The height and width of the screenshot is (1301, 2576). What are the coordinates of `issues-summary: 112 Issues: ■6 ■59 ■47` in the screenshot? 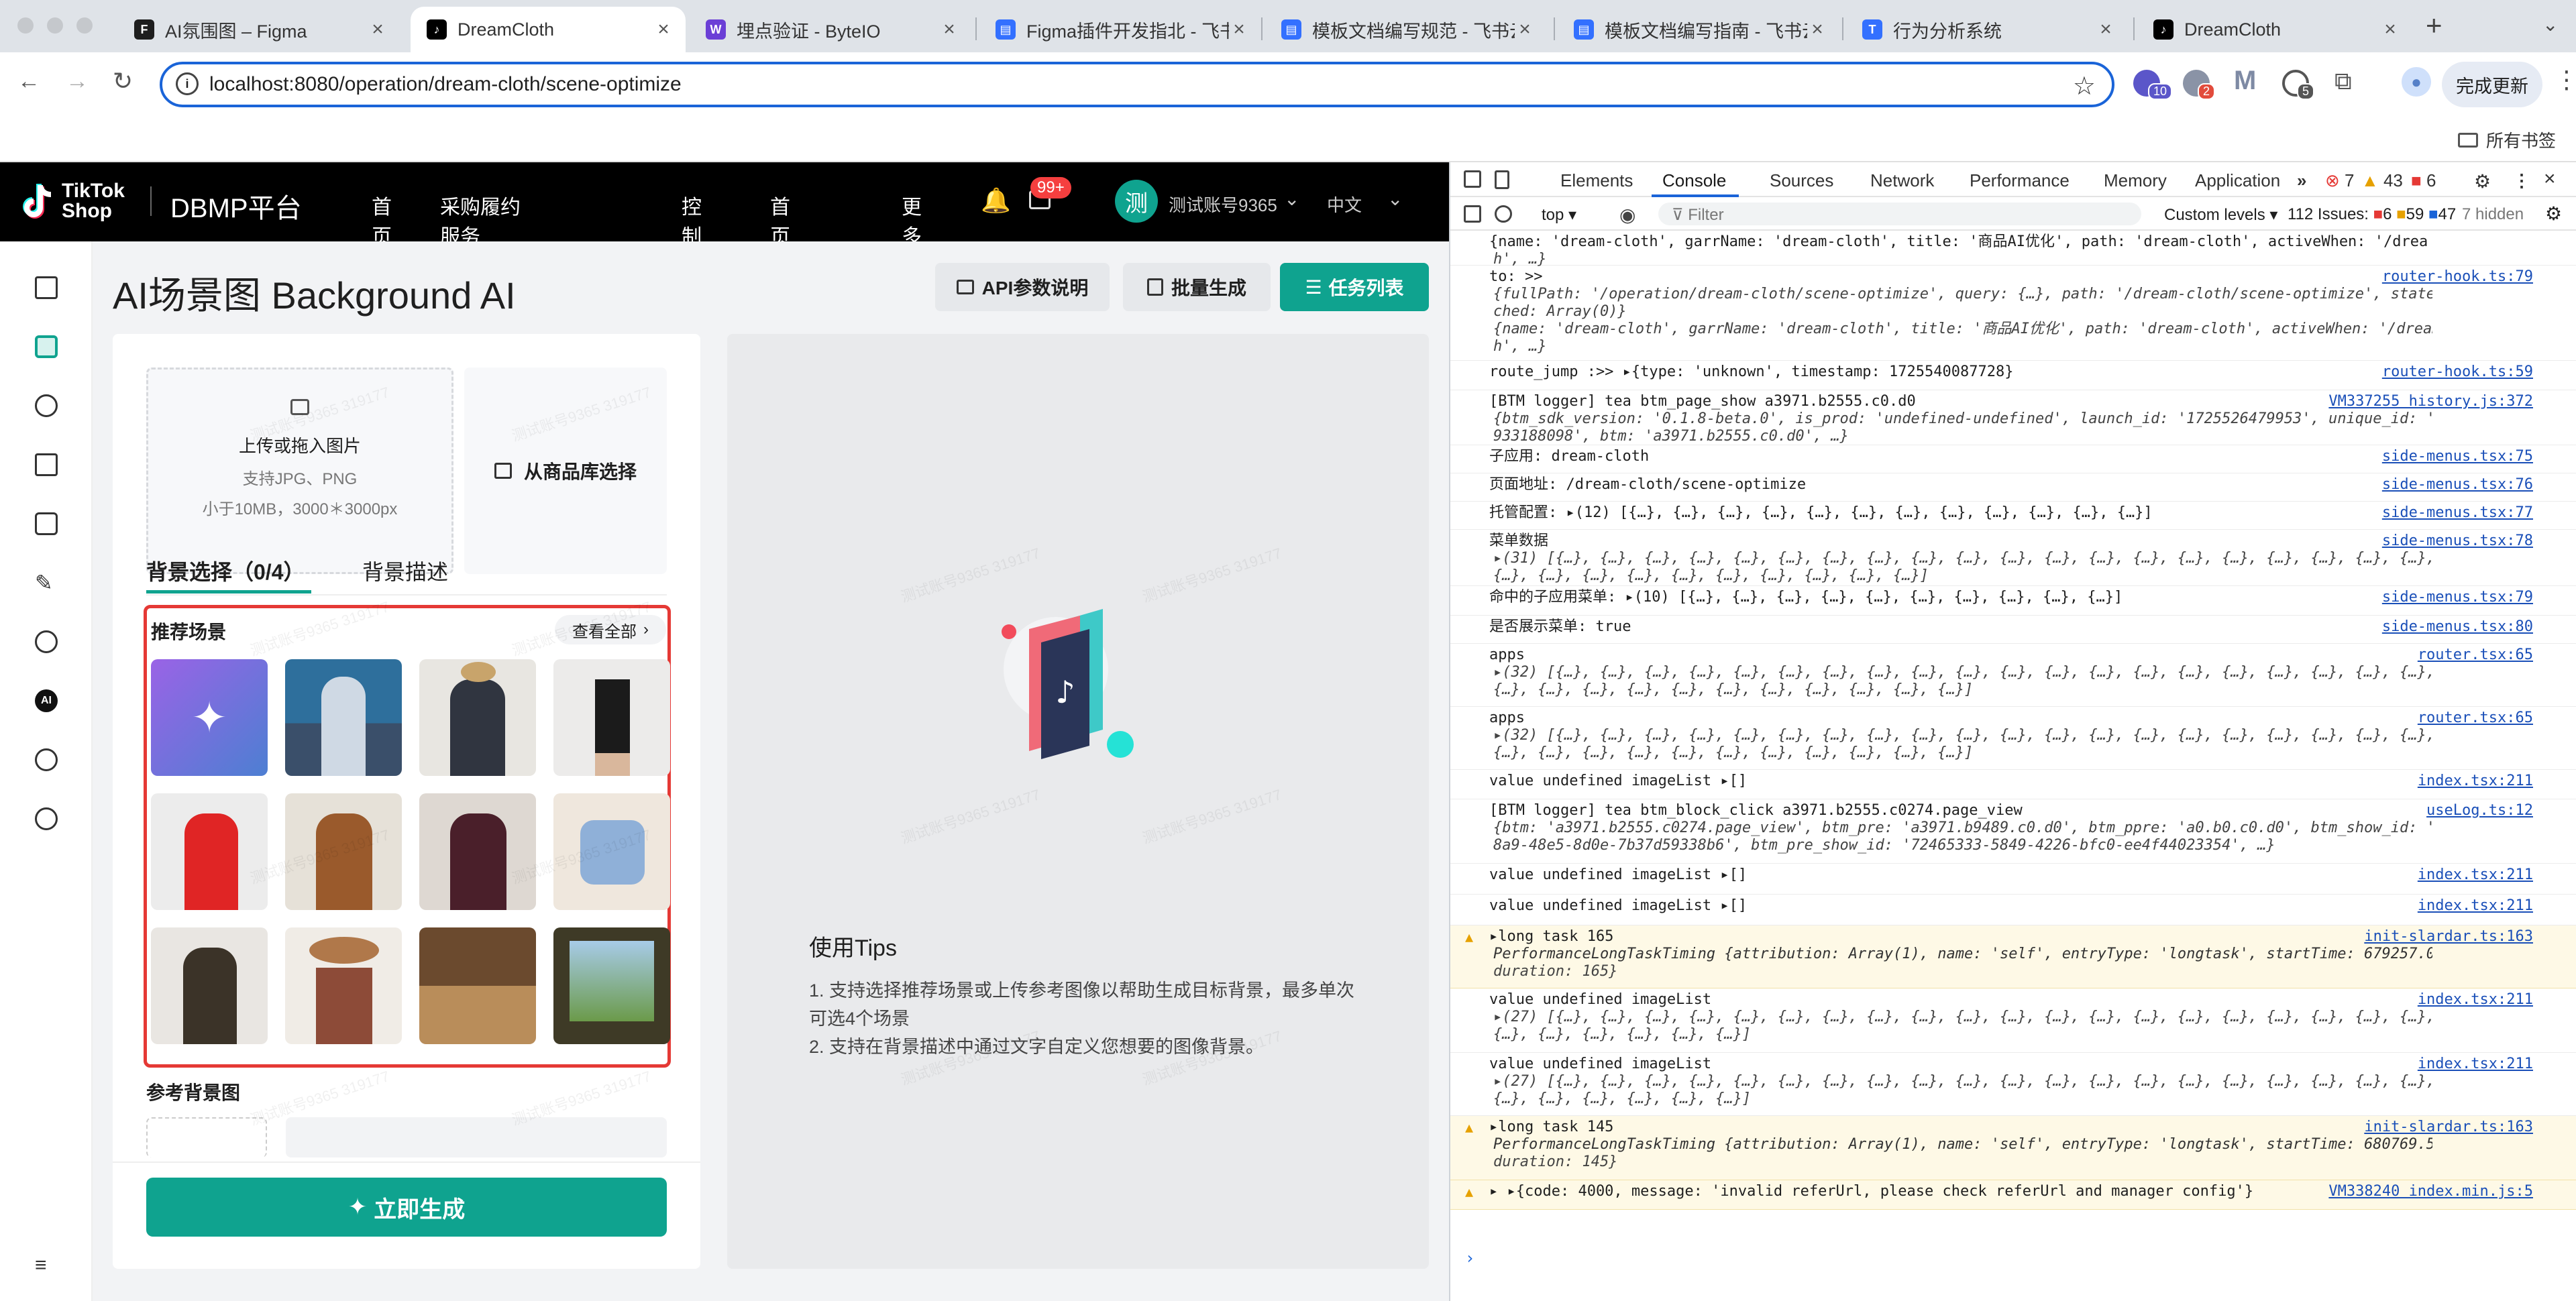 It's located at (2372, 214).